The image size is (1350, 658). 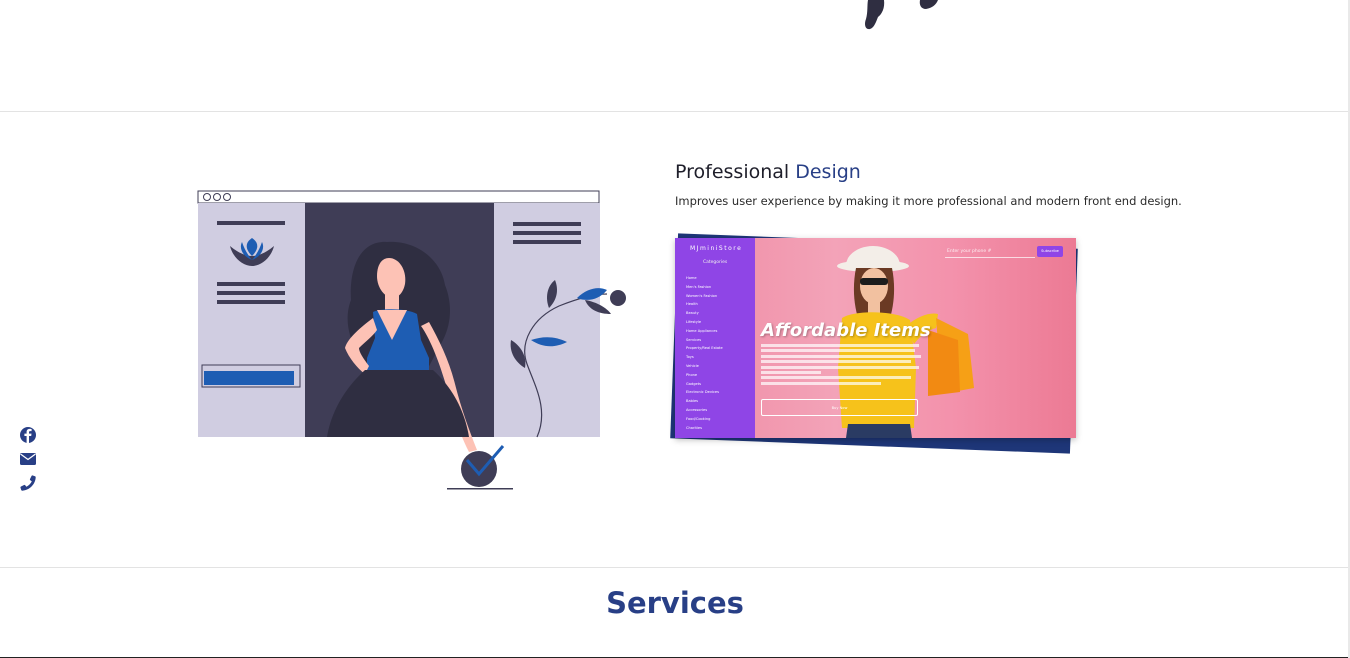 What do you see at coordinates (702, 295) in the screenshot?
I see `preview-category: Women's Fashion` at bounding box center [702, 295].